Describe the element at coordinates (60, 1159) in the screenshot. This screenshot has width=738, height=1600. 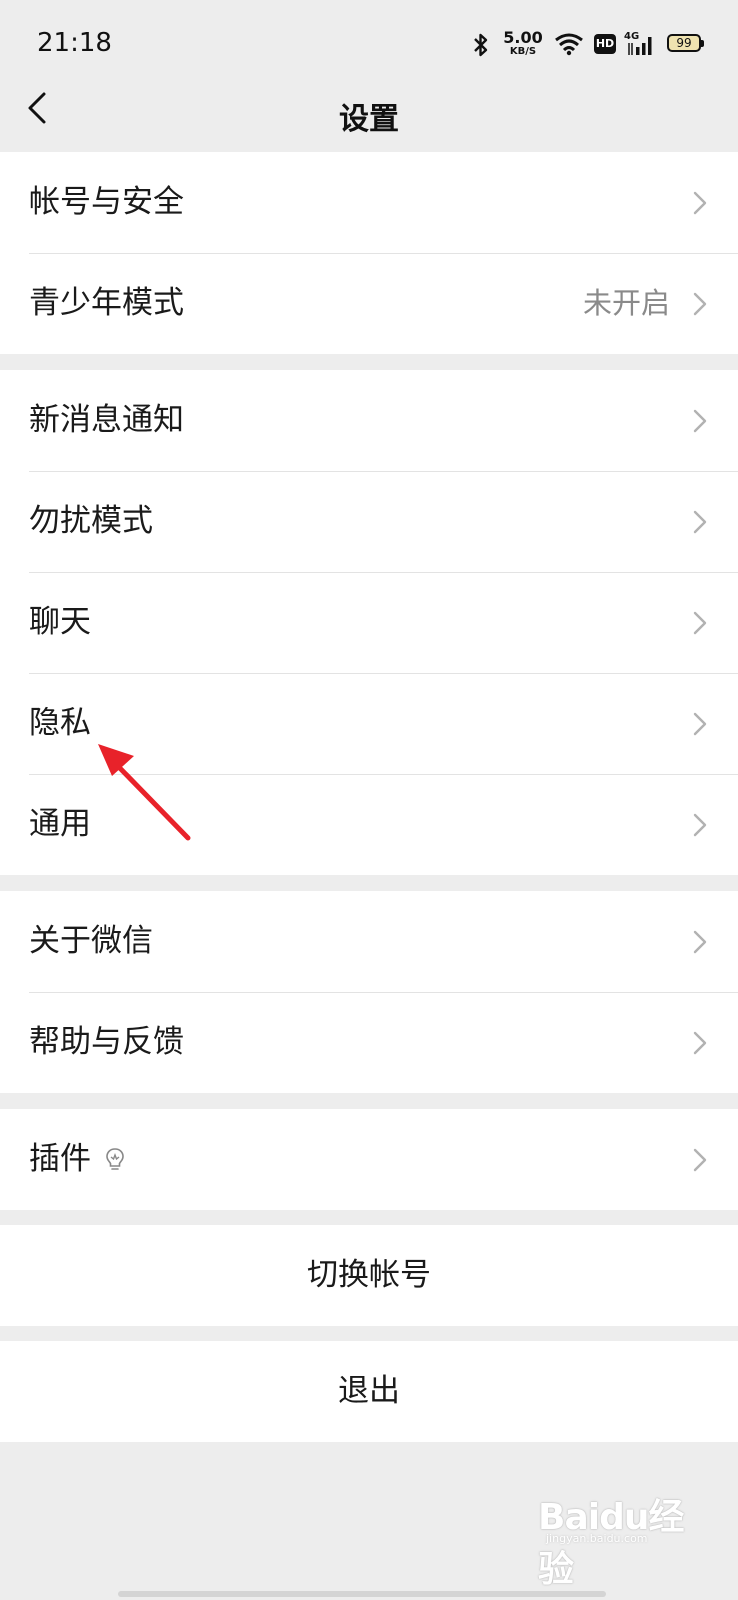
I see `settings-item-label: 插件` at that location.